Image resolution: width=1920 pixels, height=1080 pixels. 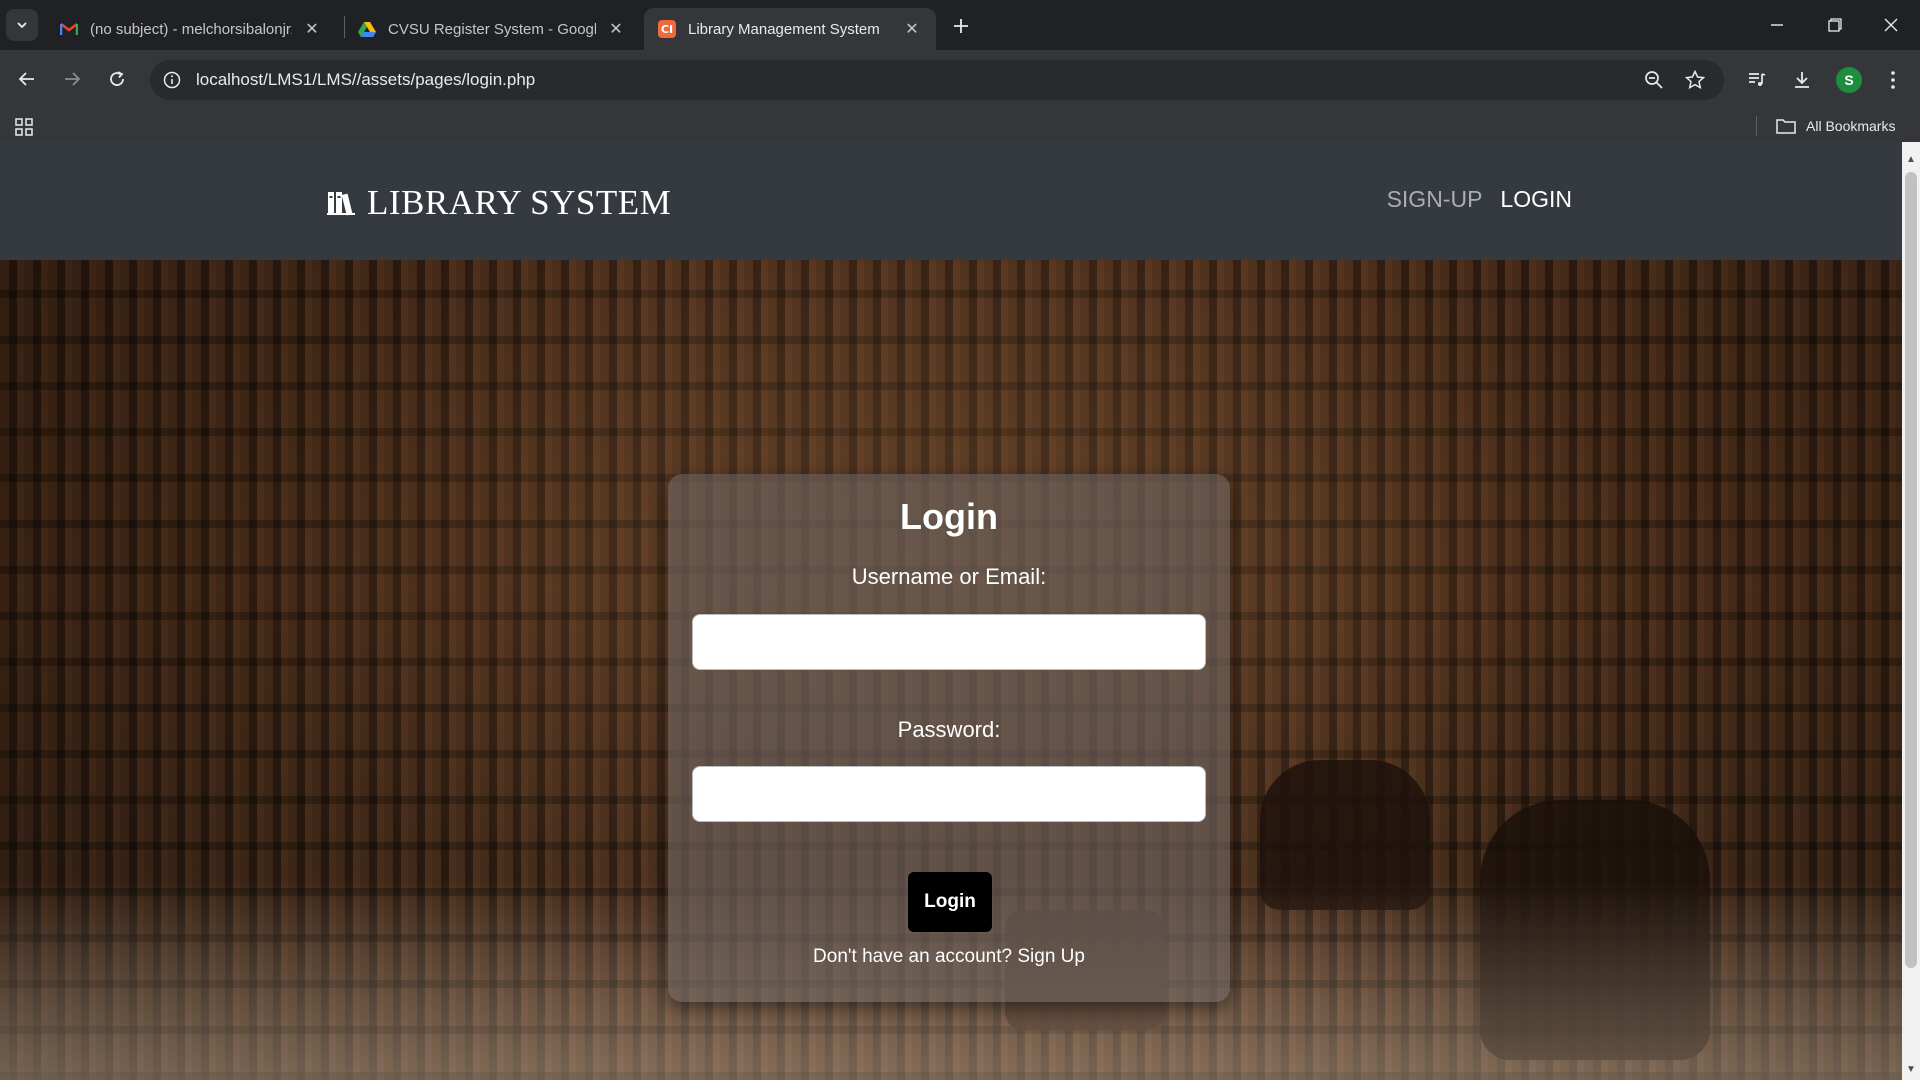 I want to click on minimize-icon, so click(x=1777, y=25).